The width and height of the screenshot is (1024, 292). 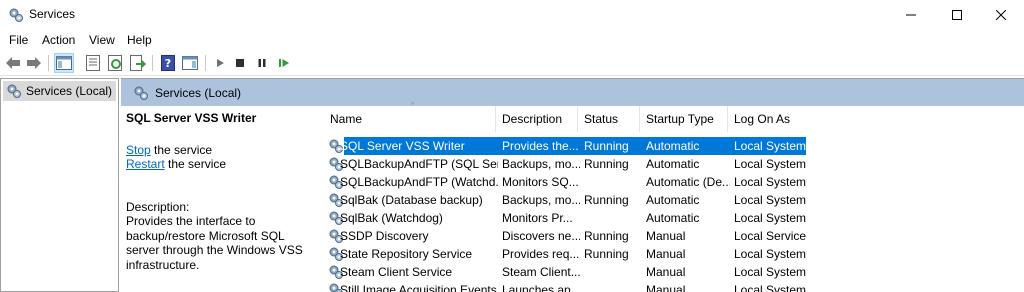 I want to click on help-button: ?, so click(x=168, y=63).